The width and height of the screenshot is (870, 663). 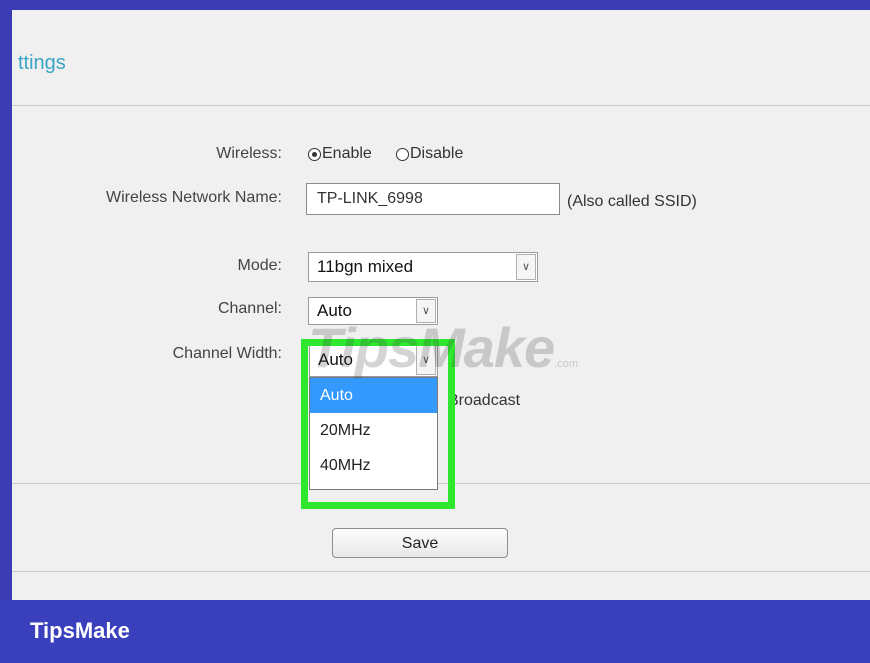 What do you see at coordinates (484, 400) in the screenshot?
I see `broadcast-label: Broadcast` at bounding box center [484, 400].